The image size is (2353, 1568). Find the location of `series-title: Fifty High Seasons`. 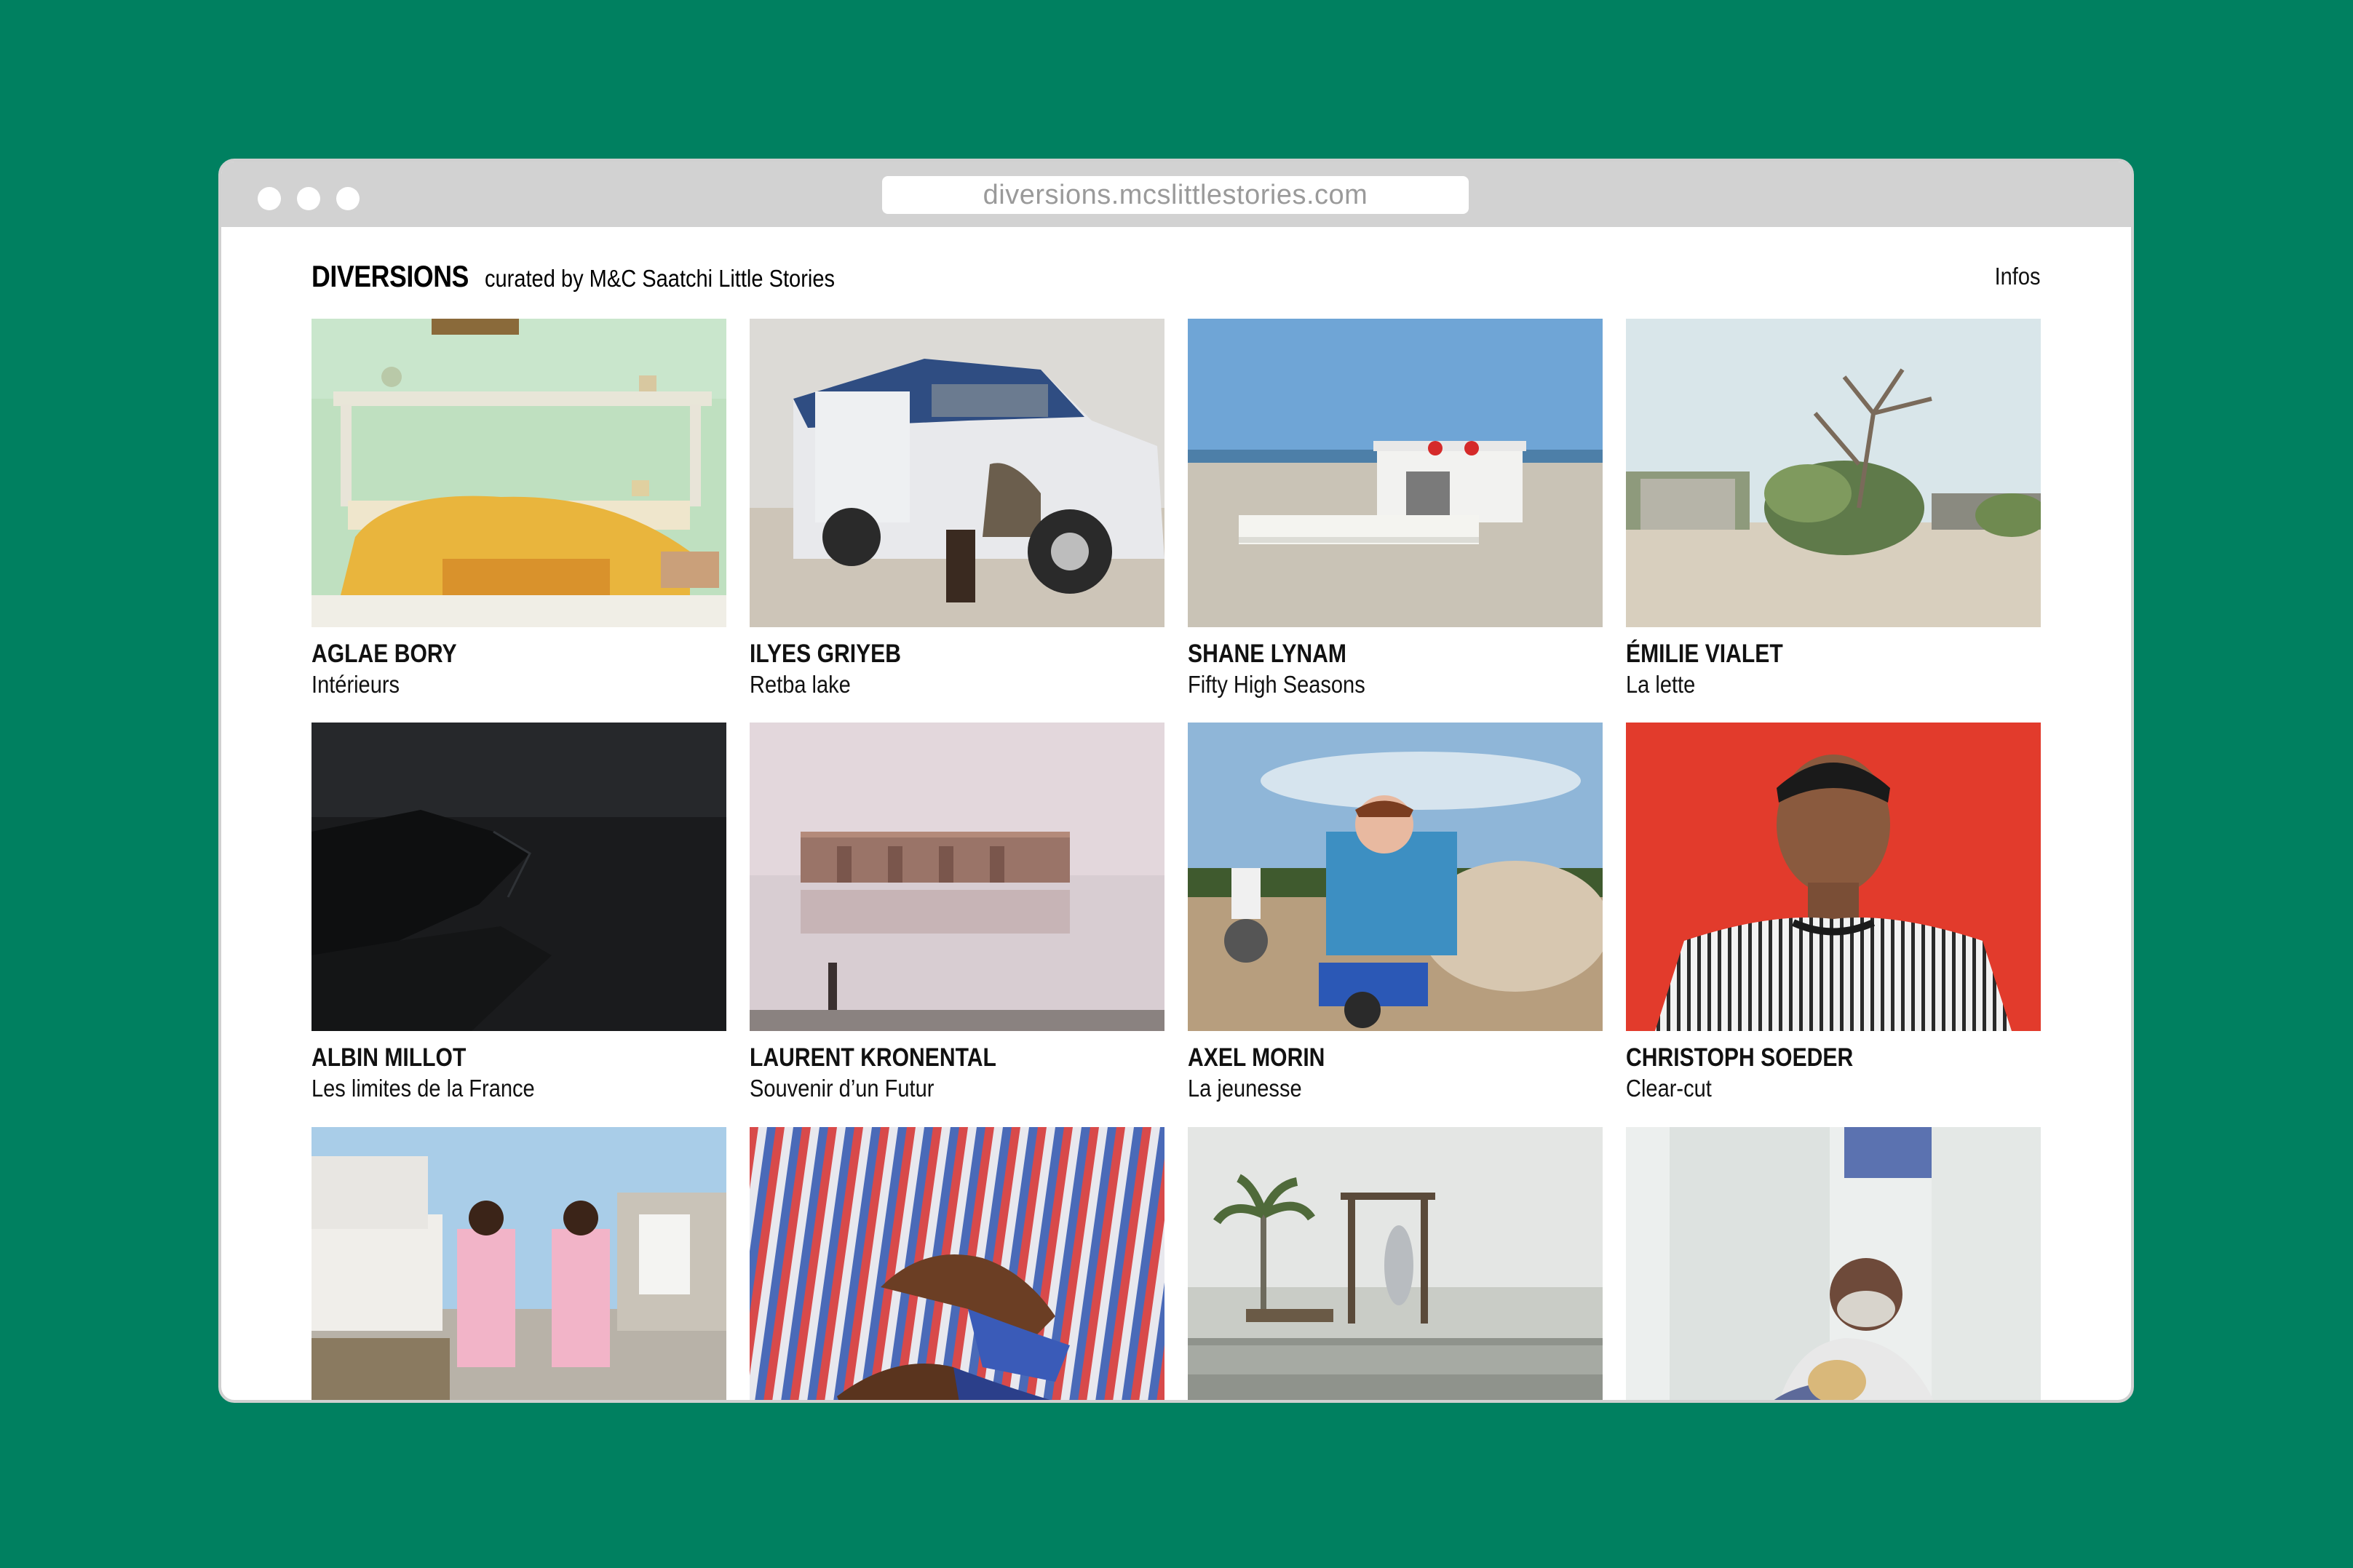

series-title: Fifty High Seasons is located at coordinates (1370, 684).